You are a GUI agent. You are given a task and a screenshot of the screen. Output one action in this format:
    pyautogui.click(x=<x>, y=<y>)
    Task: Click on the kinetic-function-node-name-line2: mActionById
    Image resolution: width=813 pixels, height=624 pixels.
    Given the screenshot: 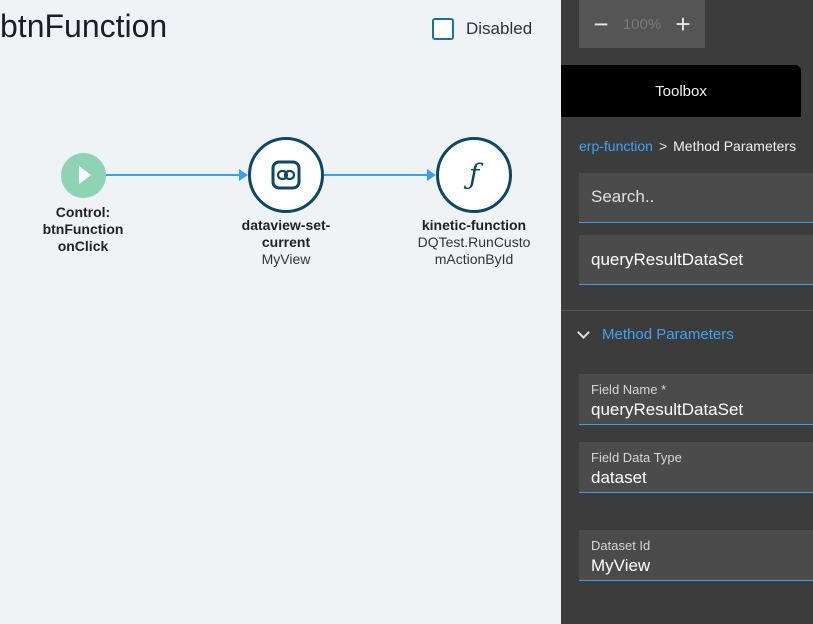 What is the action you would take?
    pyautogui.click(x=474, y=259)
    